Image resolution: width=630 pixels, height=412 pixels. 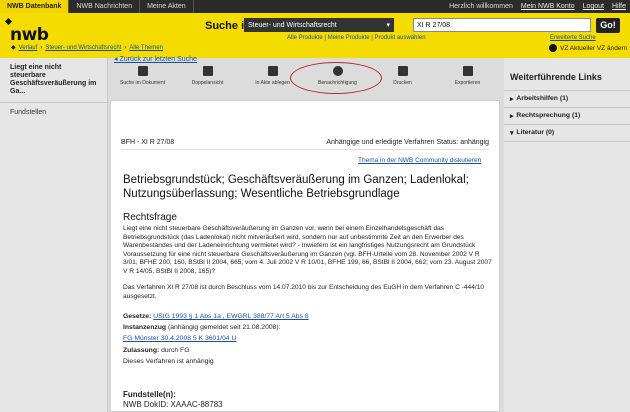 I want to click on file-add-icon, so click(x=272, y=71).